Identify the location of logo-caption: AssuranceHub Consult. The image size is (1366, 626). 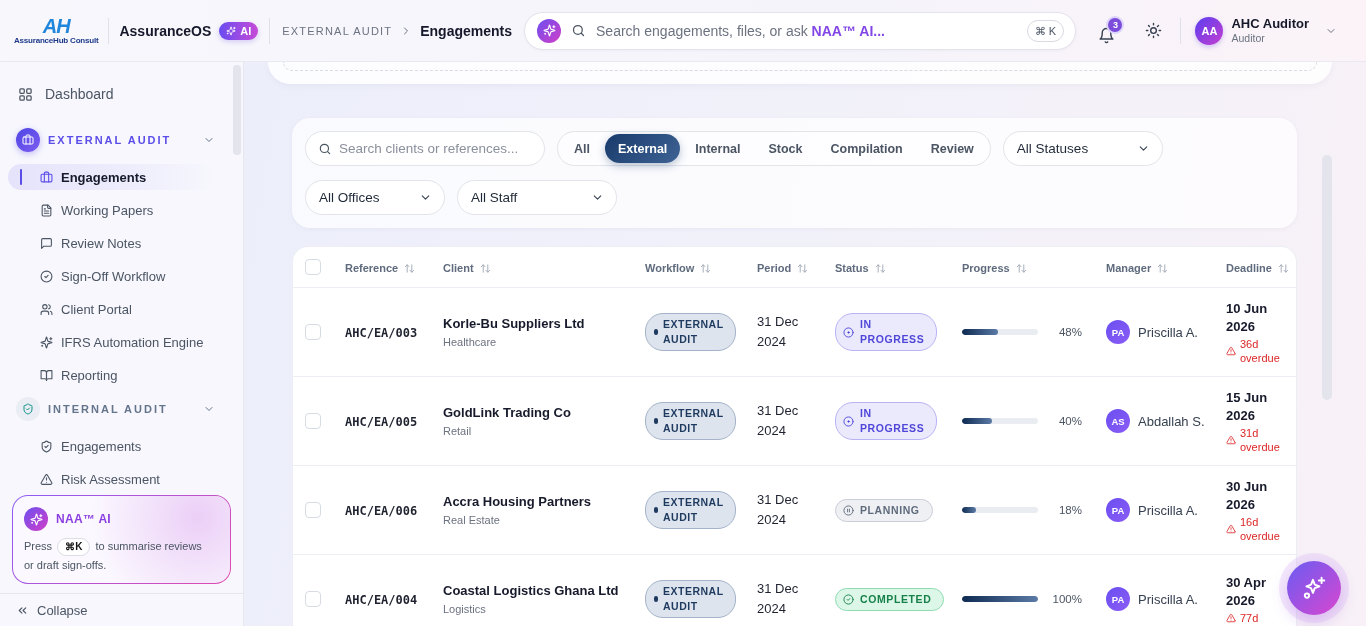
(56, 40).